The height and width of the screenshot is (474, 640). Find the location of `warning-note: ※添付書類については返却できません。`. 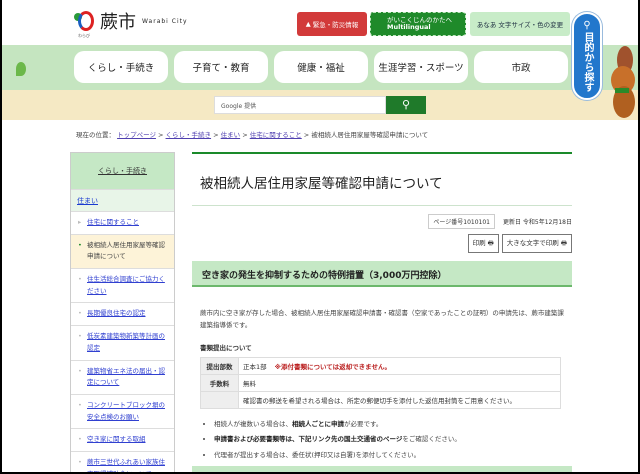

warning-note: ※添付書類については返却できません。 is located at coordinates (332, 366).